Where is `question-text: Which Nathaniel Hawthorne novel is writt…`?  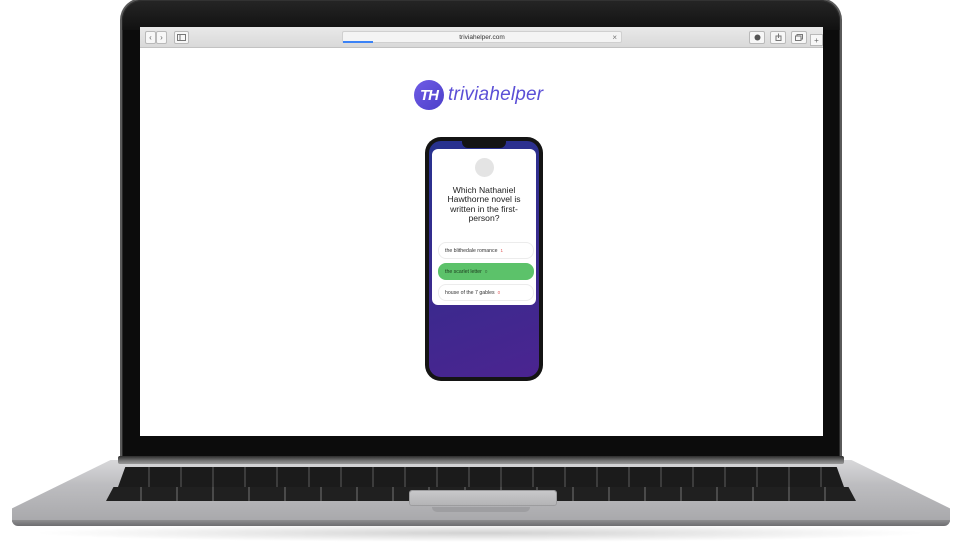
question-text: Which Nathaniel Hawthorne novel is writt… is located at coordinates (484, 204).